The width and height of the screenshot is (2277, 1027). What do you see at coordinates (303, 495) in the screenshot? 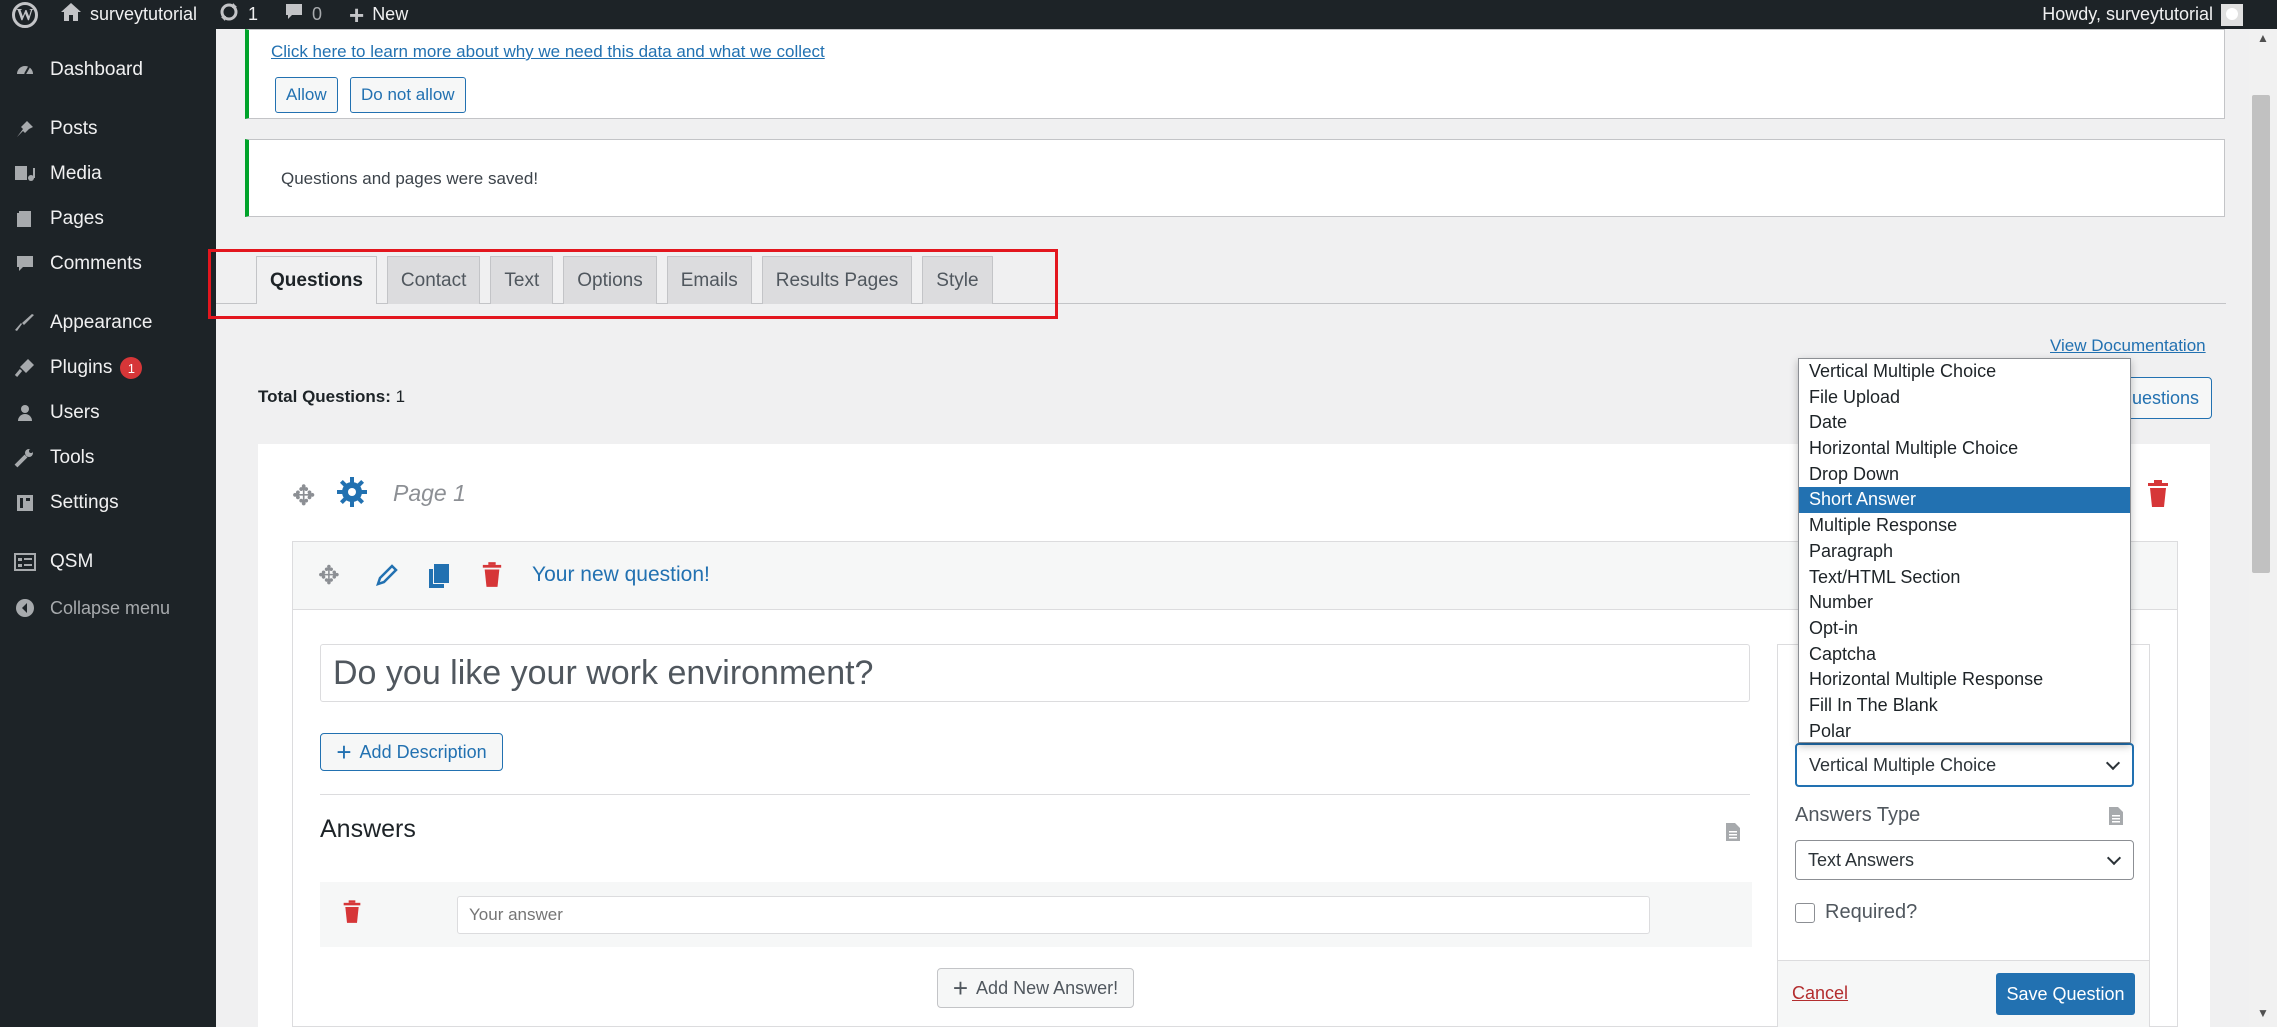
I see `drag-page-icon: ✥` at bounding box center [303, 495].